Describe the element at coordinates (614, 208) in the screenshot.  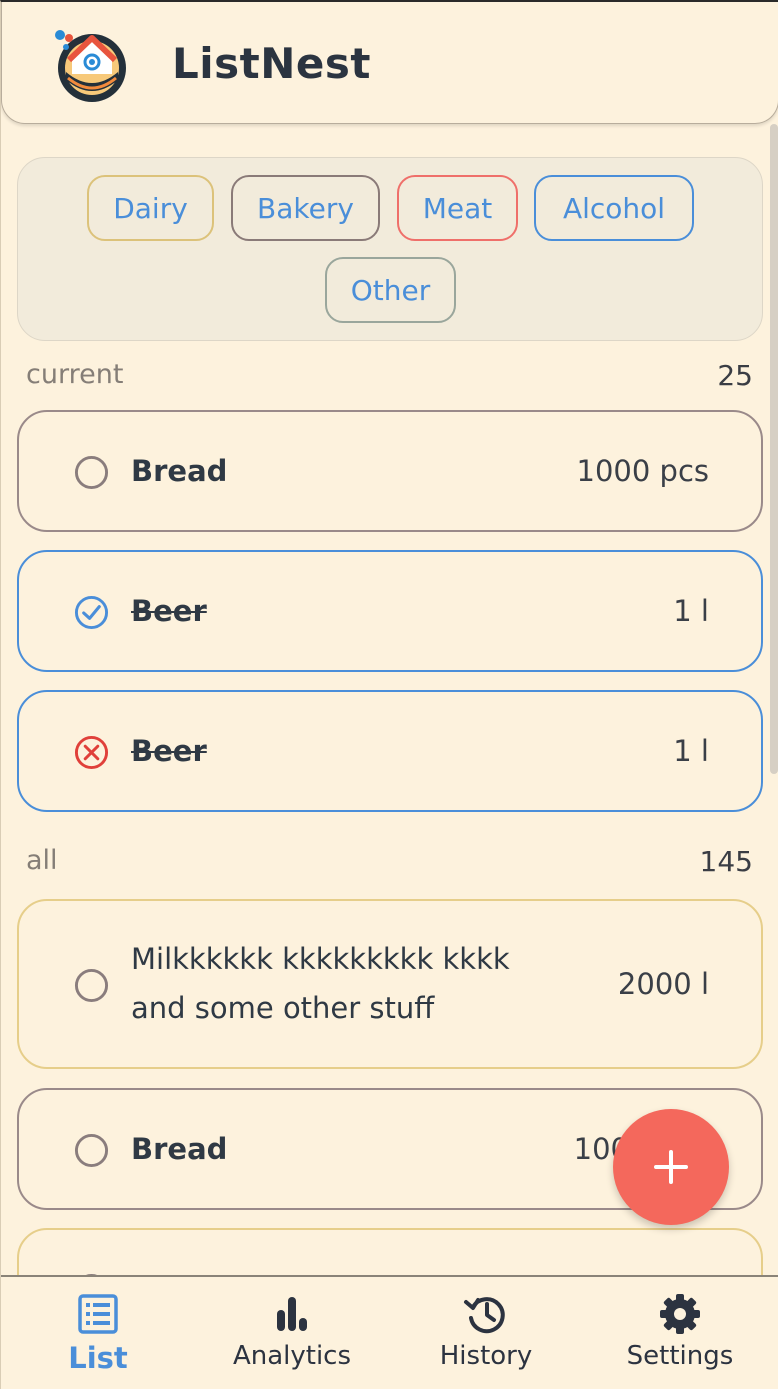
I see `category-chip-alcohol: Alcohol` at that location.